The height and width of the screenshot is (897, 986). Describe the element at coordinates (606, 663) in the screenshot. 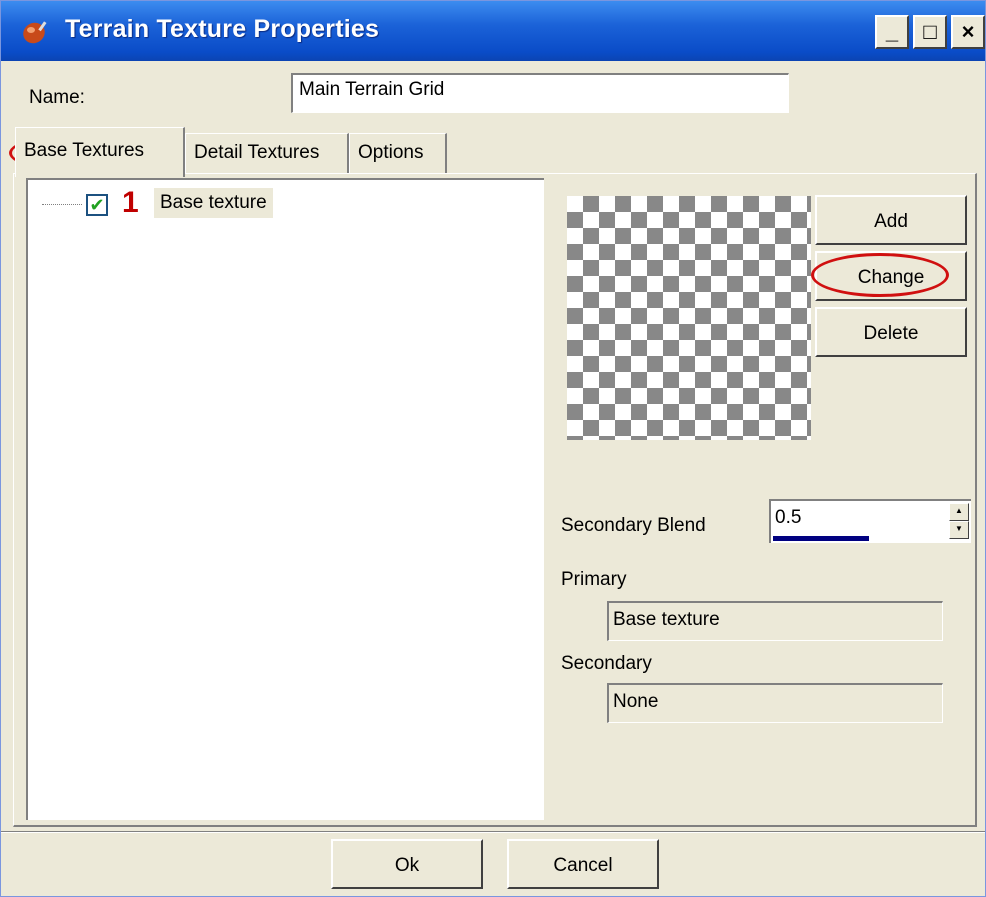

I see `secondary-label: Secondary` at that location.